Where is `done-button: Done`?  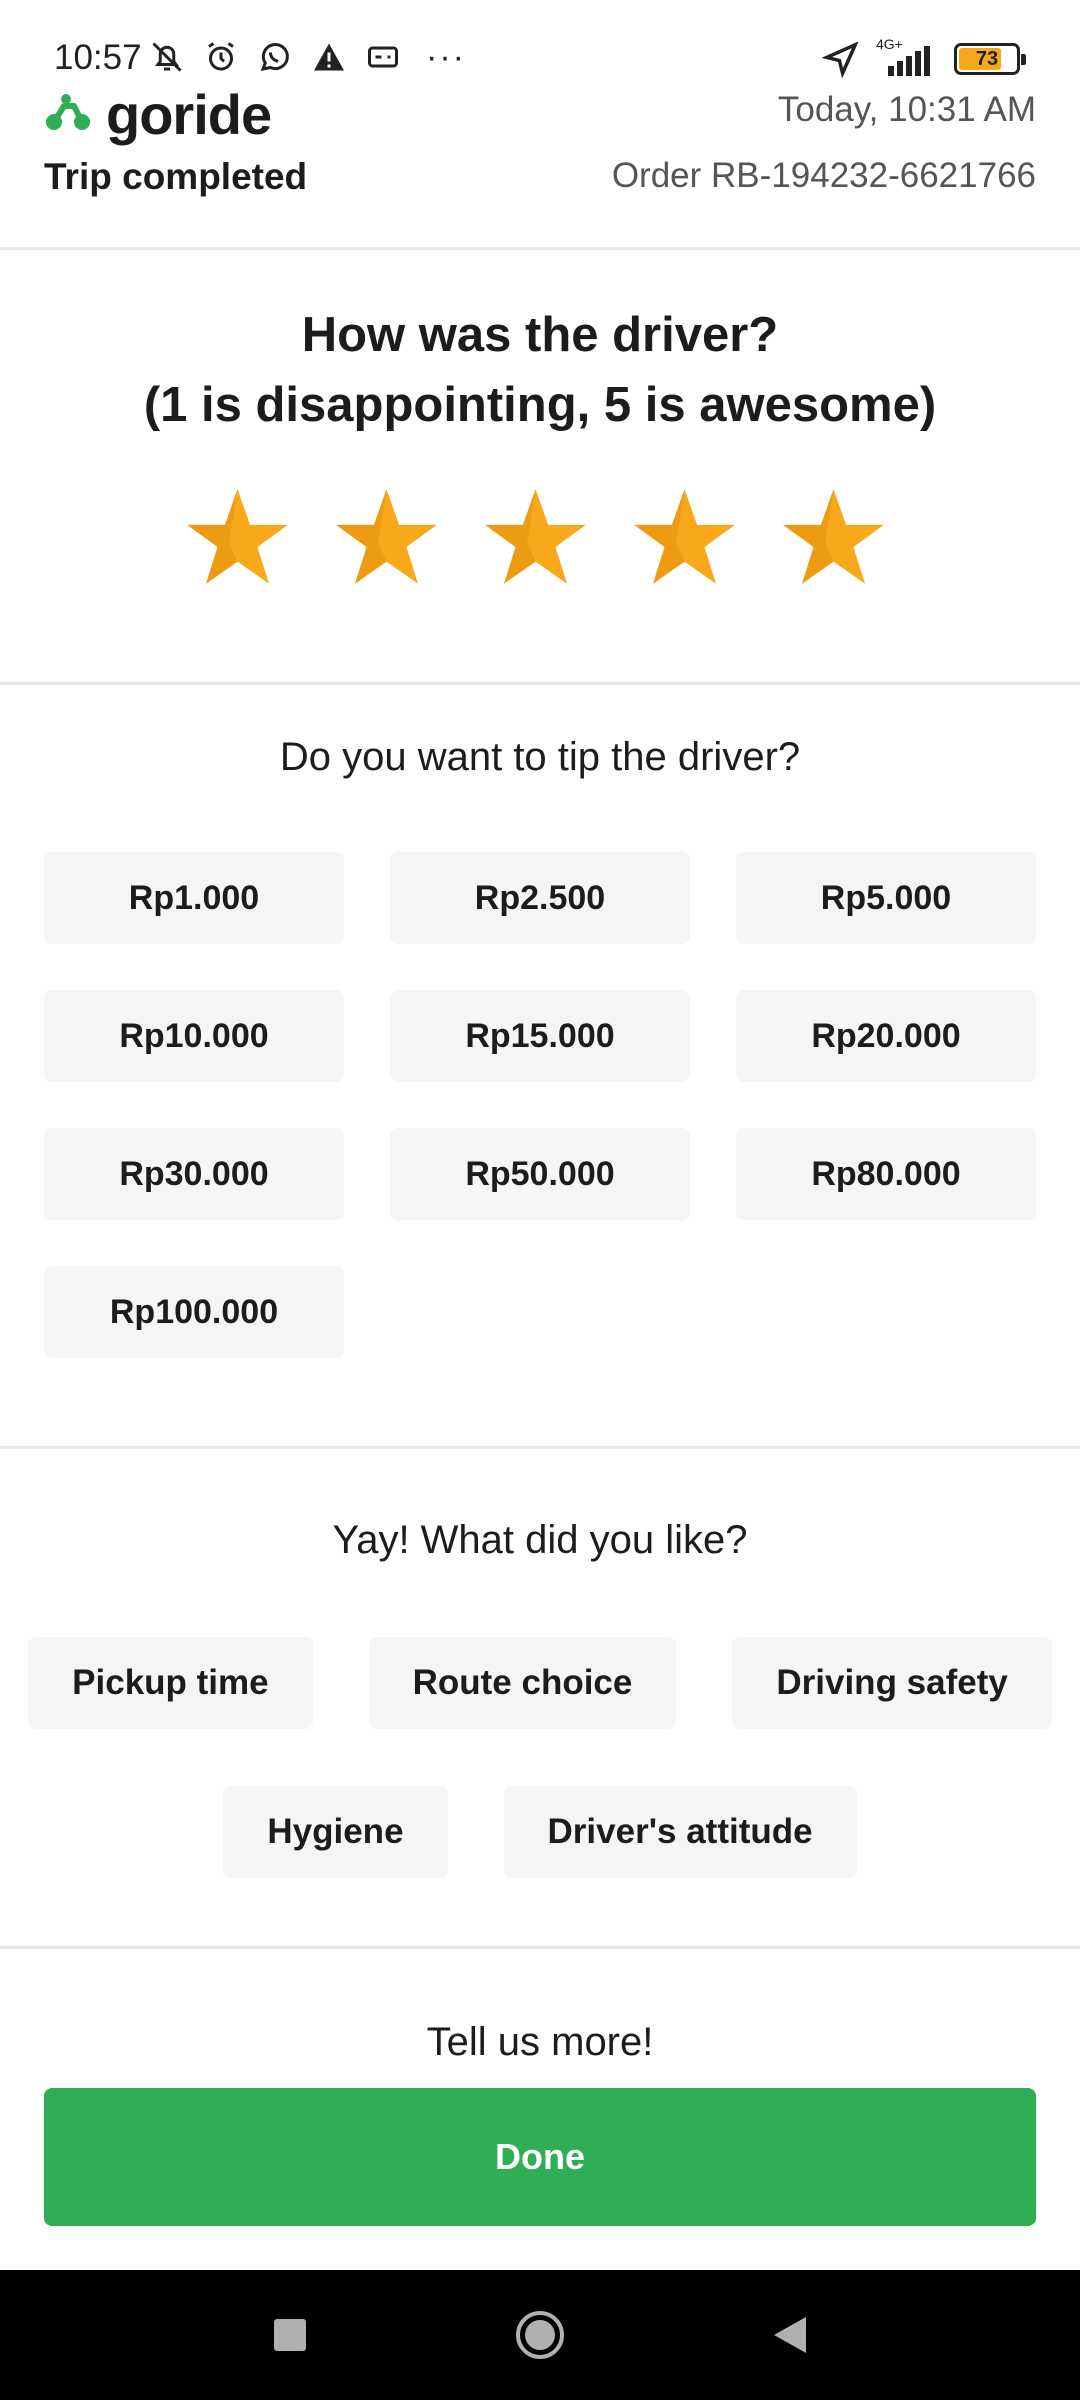
done-button: Done is located at coordinates (540, 2157).